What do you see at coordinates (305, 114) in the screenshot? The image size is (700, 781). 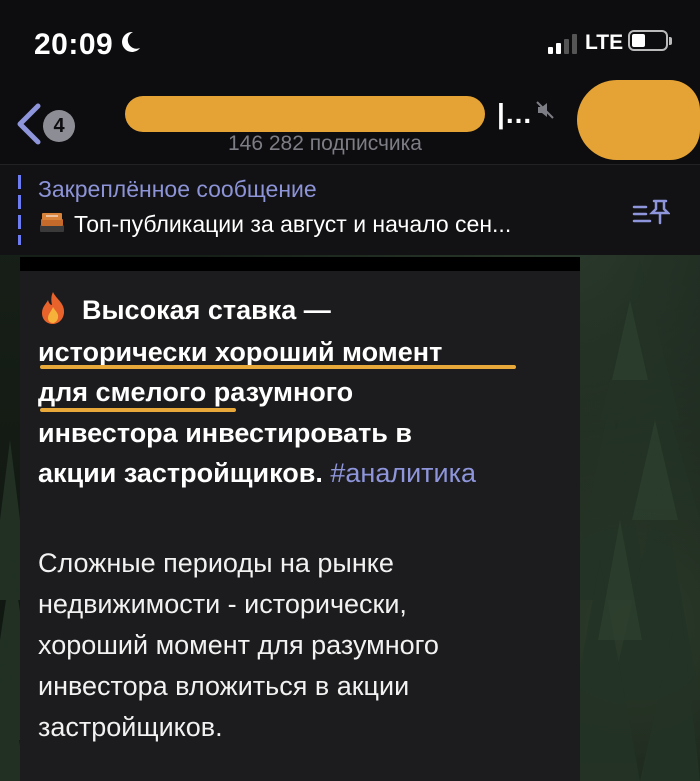 I see `channel-title-redacted` at bounding box center [305, 114].